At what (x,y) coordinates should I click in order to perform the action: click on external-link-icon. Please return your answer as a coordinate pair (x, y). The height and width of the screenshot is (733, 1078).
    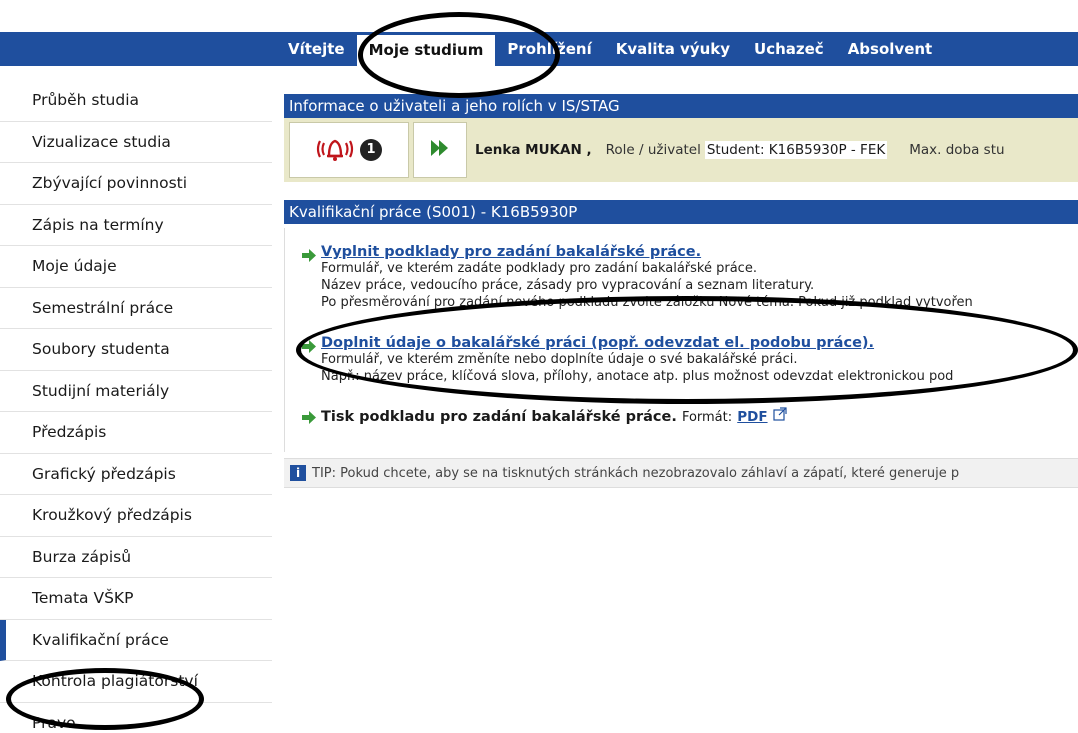
    Looking at the image, I should click on (780, 415).